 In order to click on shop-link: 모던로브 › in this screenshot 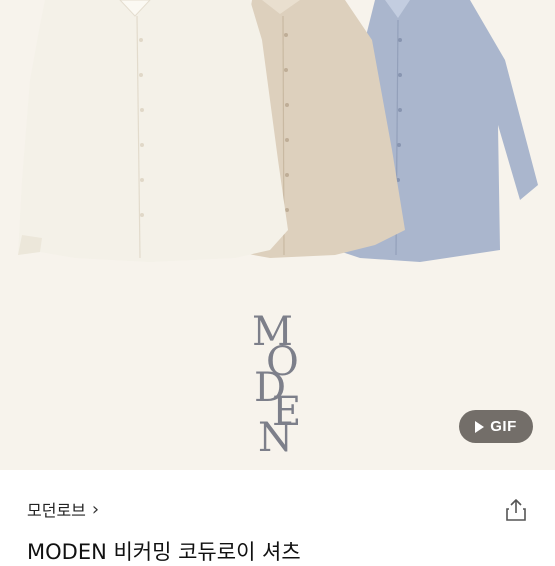, I will do `click(63, 509)`.